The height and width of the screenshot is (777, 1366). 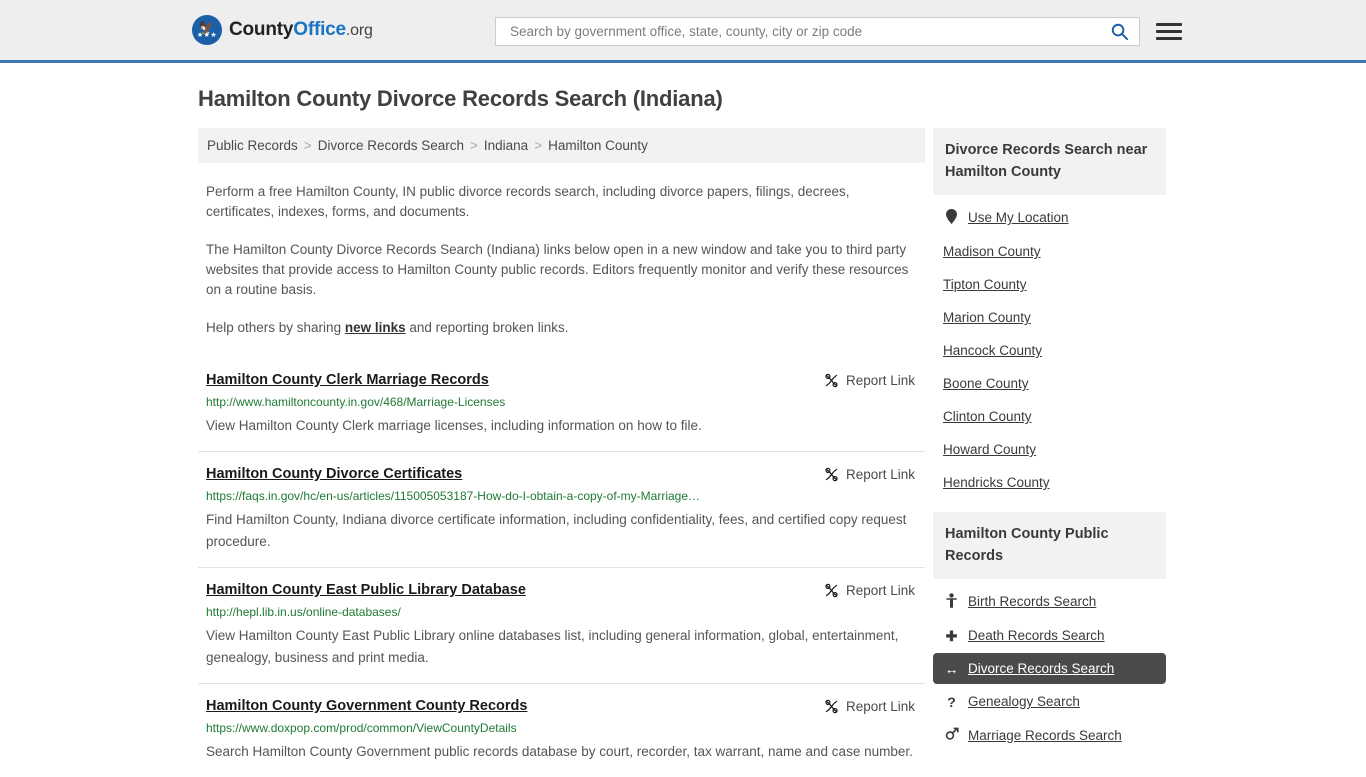 What do you see at coordinates (508, 474) in the screenshot?
I see `result-title-link: Hamilton County Divorce Certificates` at bounding box center [508, 474].